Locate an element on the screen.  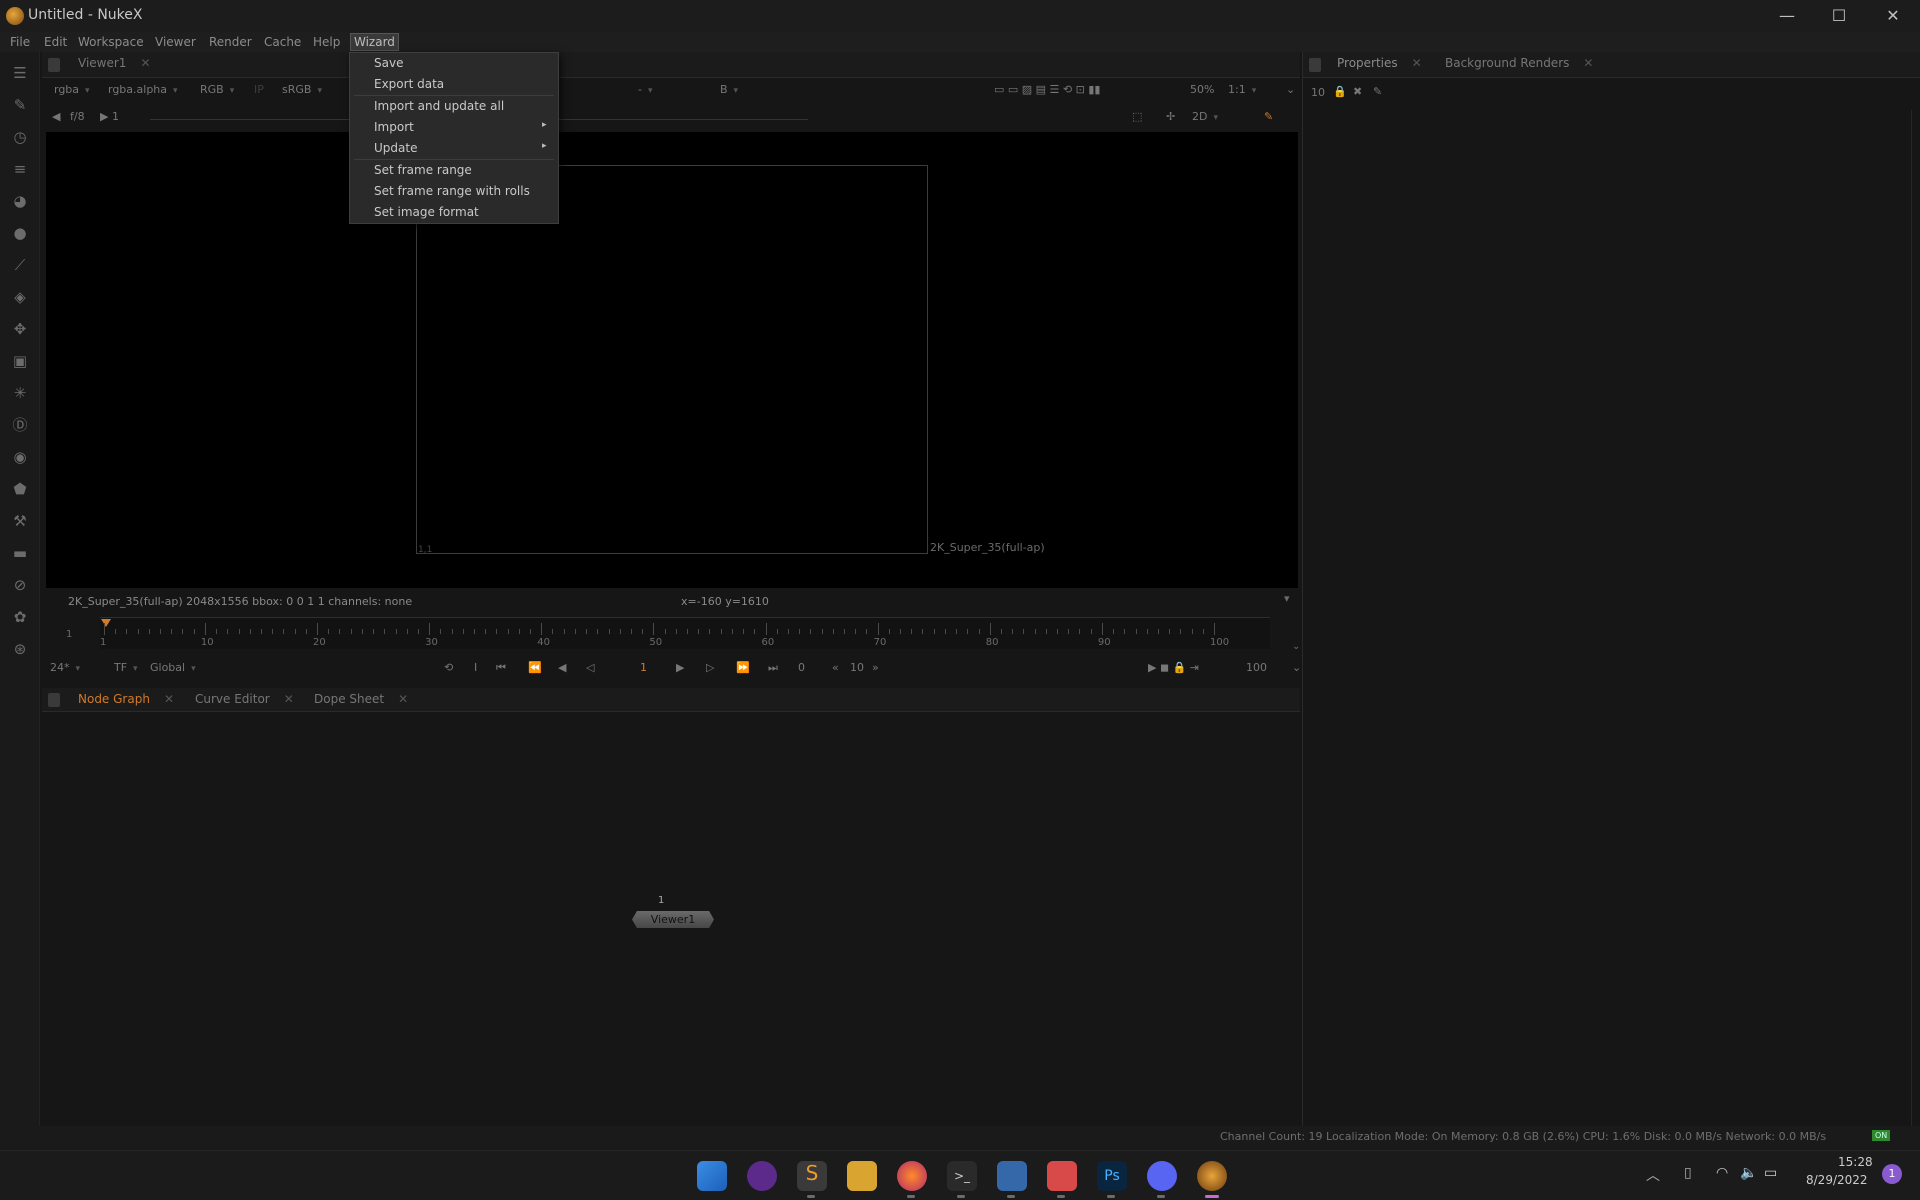
menu-file: File is located at coordinates (20, 42).